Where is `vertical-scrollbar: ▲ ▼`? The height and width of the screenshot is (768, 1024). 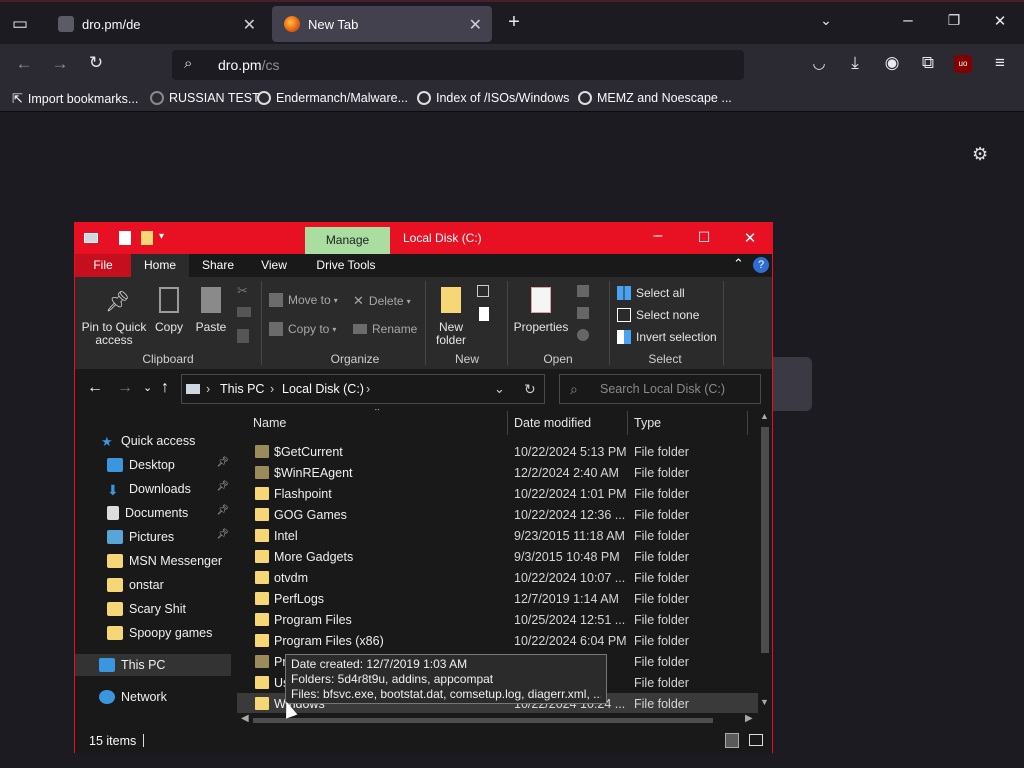 vertical-scrollbar: ▲ ▼ is located at coordinates (765, 561).